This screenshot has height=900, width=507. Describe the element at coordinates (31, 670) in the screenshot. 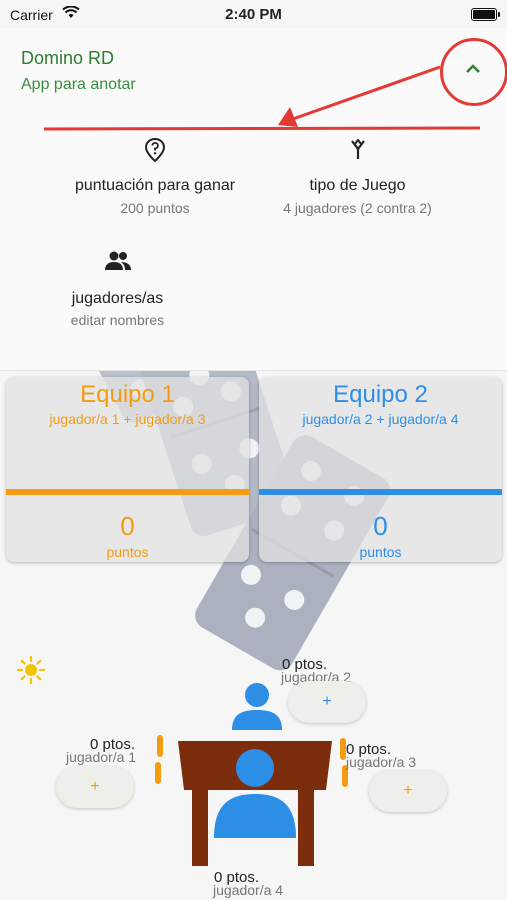

I see `sun-icon` at that location.